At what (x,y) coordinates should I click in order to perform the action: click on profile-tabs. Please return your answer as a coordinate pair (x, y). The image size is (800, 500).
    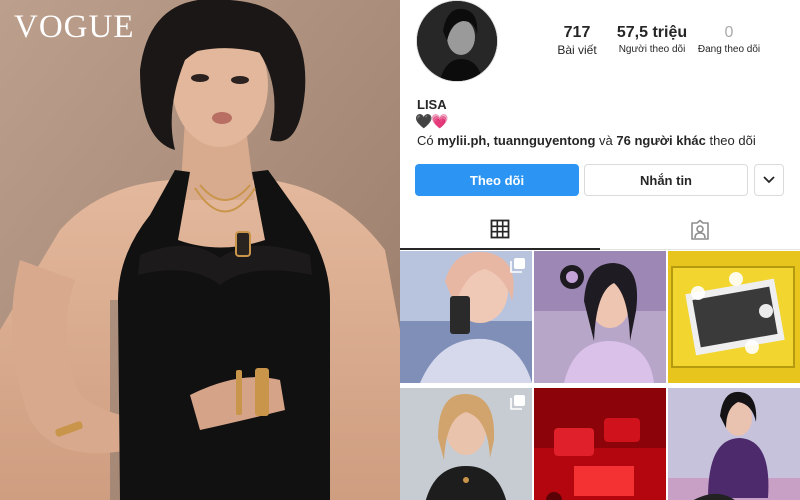
    Looking at the image, I should click on (600, 230).